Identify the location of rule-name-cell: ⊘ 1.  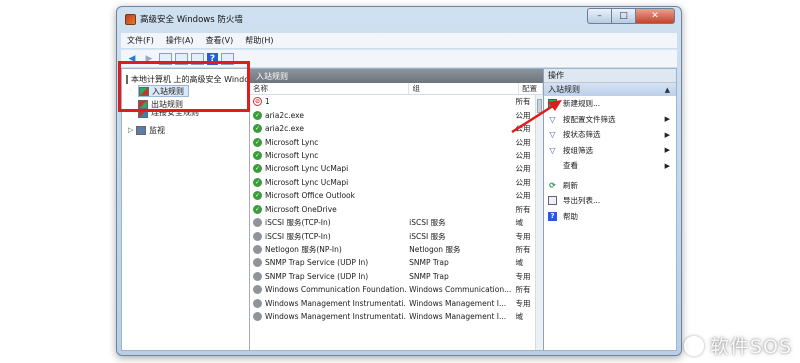
(328, 102).